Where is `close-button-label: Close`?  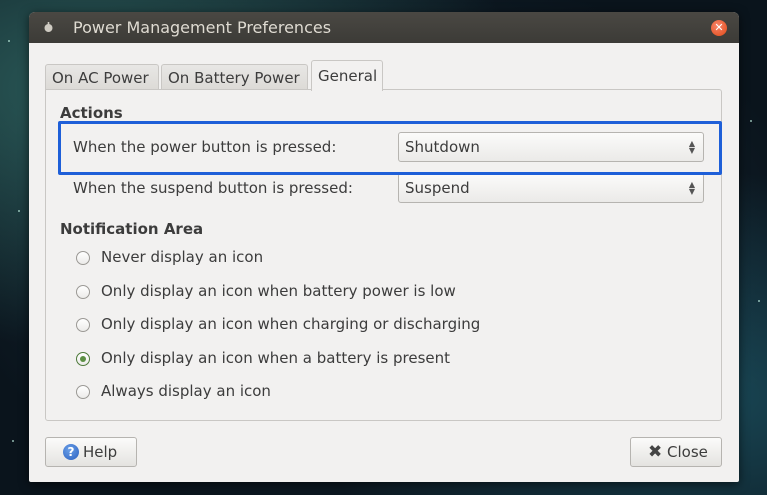 close-button-label: Close is located at coordinates (687, 452).